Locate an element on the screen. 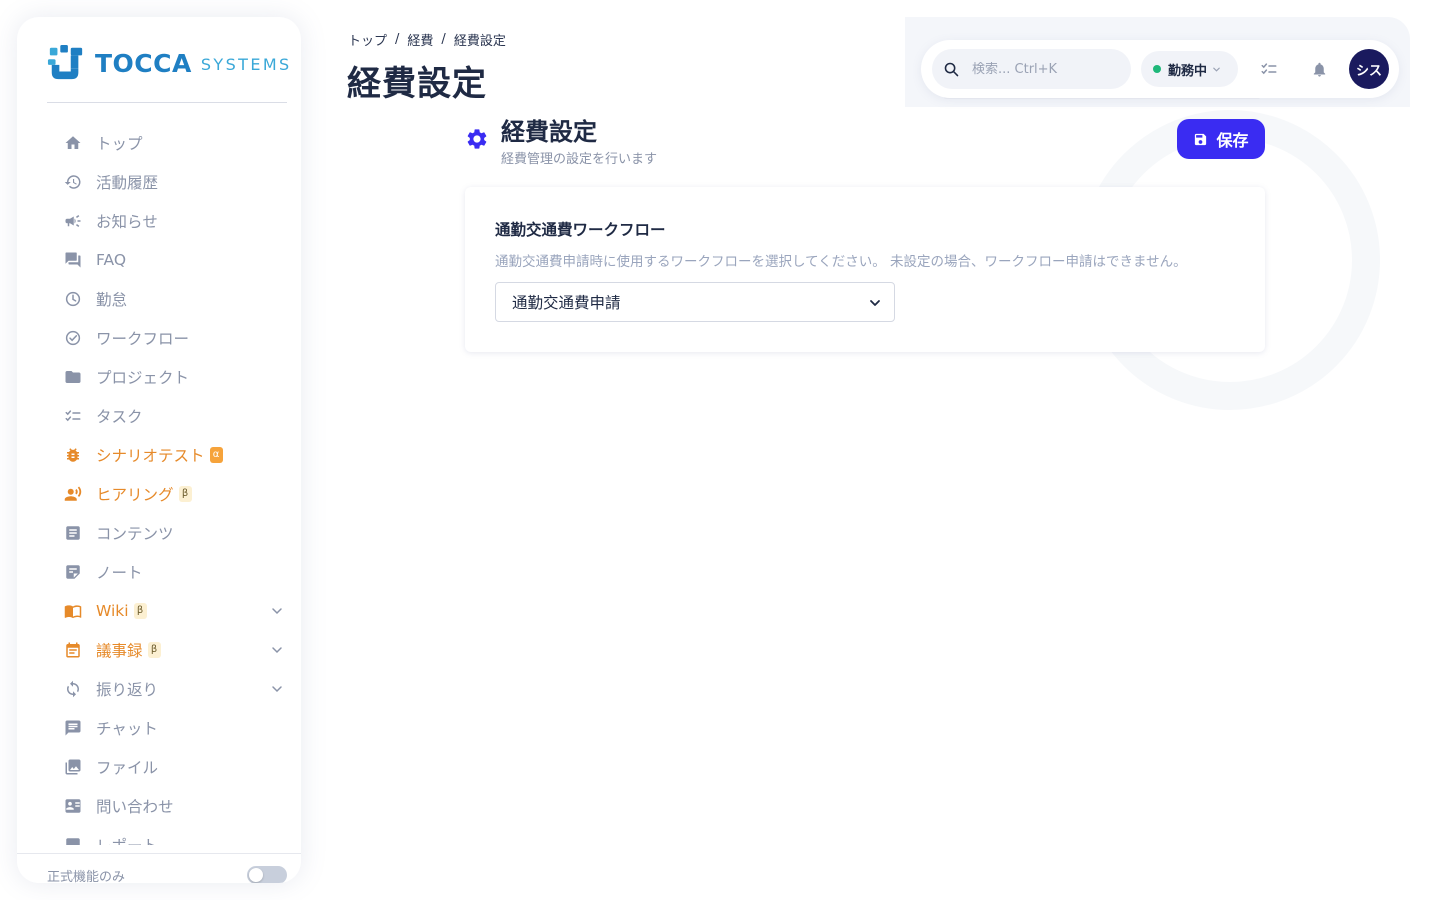  sidebar-item-label: 振り返り is located at coordinates (127, 689).